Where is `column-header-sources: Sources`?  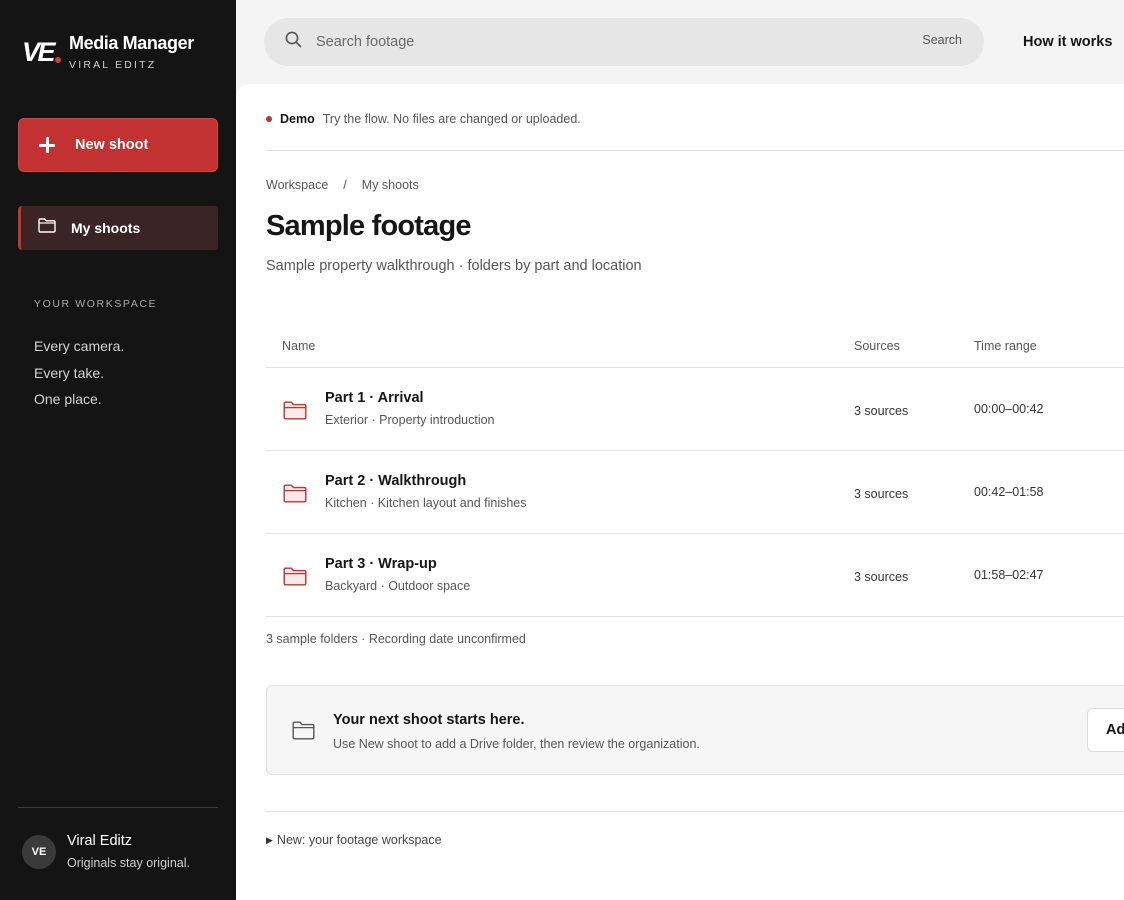
column-header-sources: Sources is located at coordinates (877, 345).